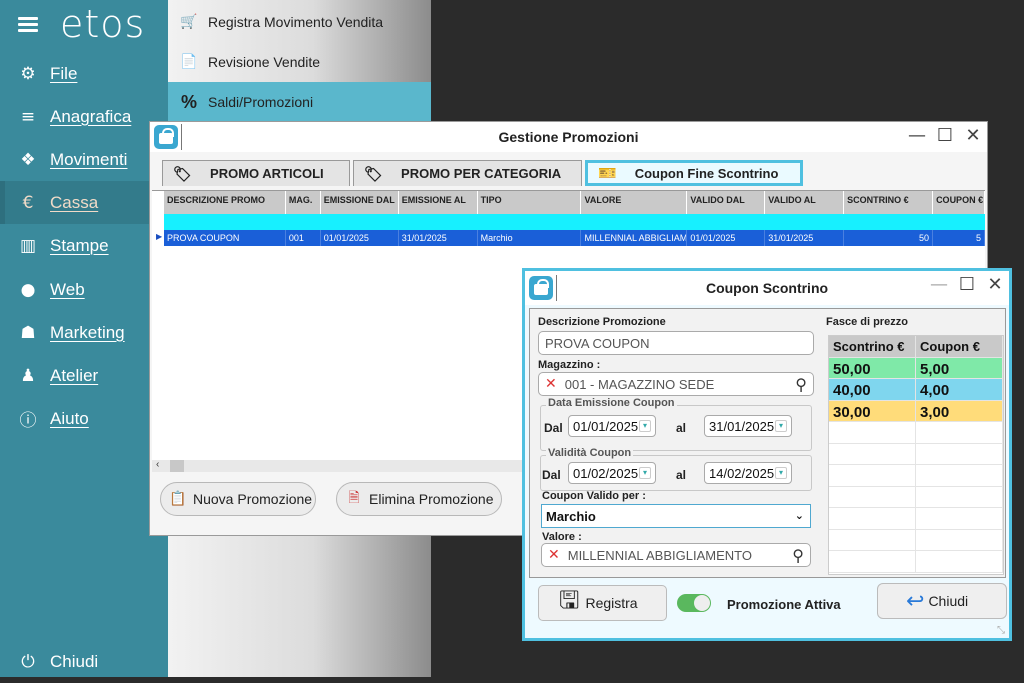  Describe the element at coordinates (694, 173) in the screenshot. I see `tab-coupon-fine-scontrino: 🎫 Coupon Fine Scontrino` at that location.